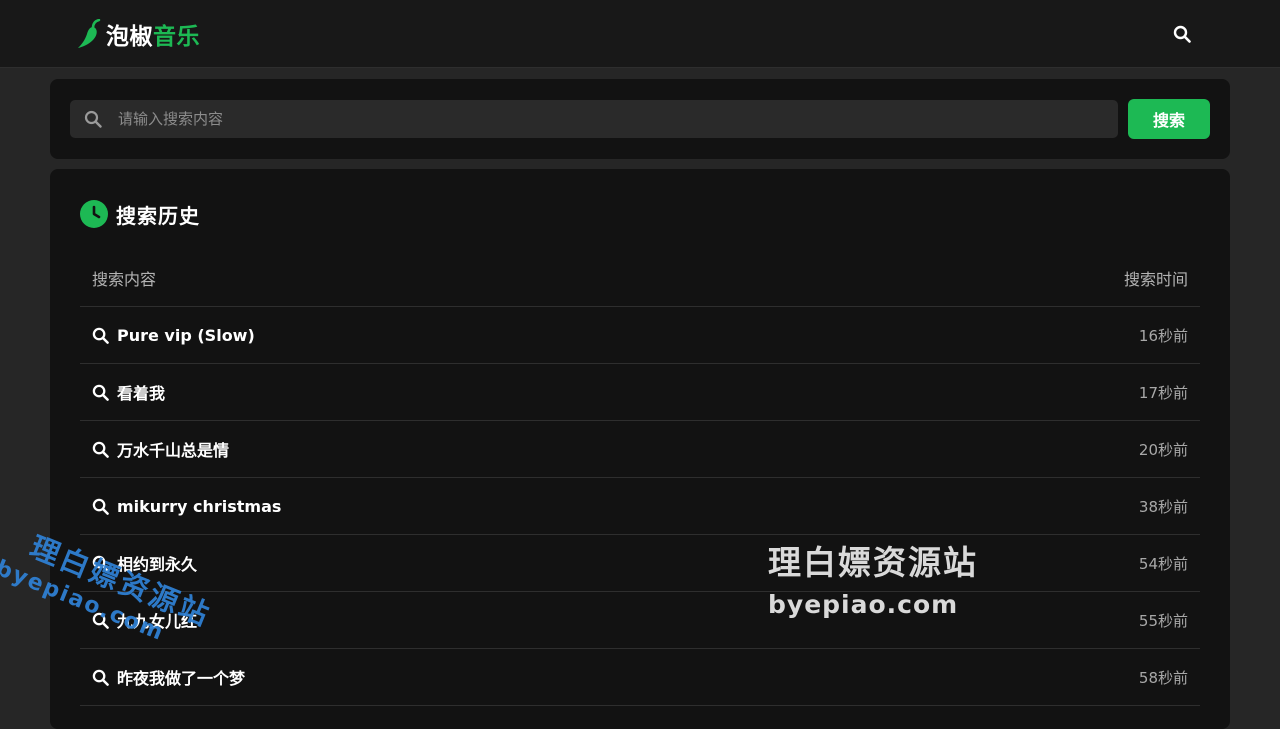 The height and width of the screenshot is (729, 1280). I want to click on history-query: 昨夜我做了一个梦, so click(168, 677).